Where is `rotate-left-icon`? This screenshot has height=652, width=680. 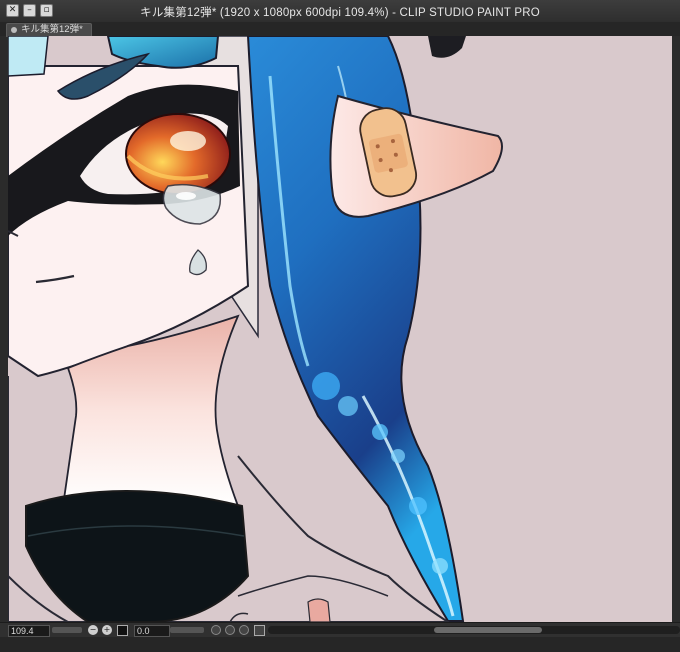
rotate-left-icon is located at coordinates (216, 630).